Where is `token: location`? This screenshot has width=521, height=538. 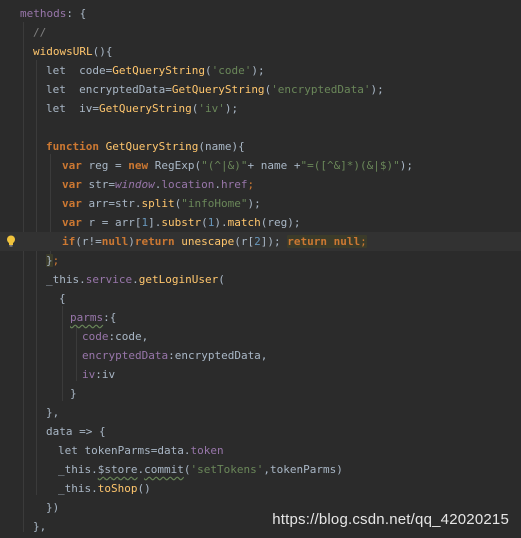
token: location is located at coordinates (188, 184).